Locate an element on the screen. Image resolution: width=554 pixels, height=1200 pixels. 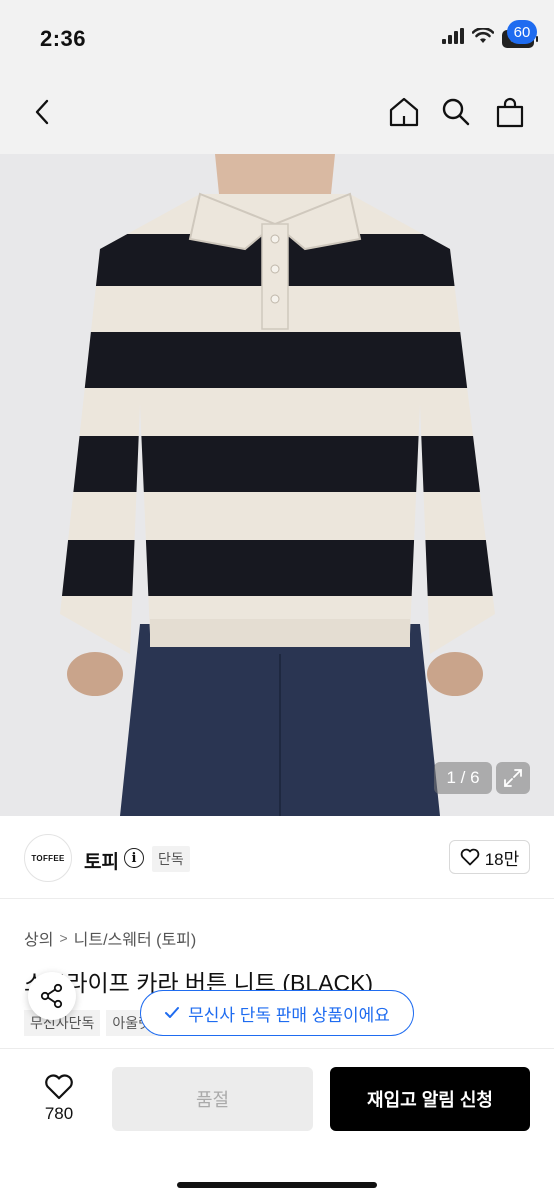
wifi-icon is located at coordinates (483, 38).